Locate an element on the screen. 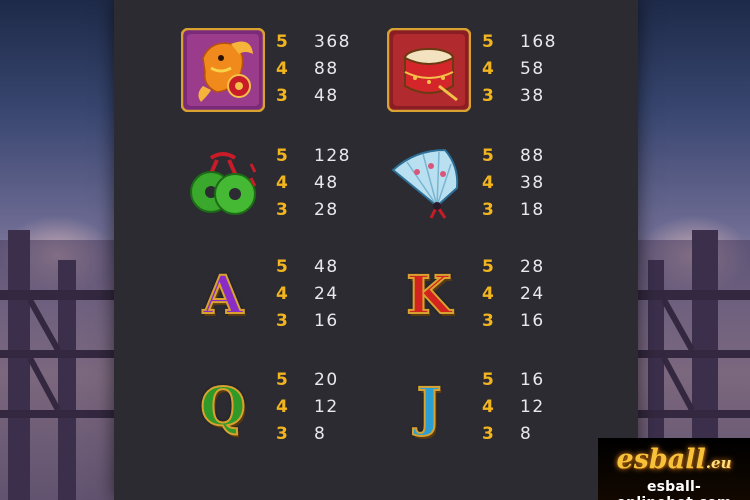 The width and height of the screenshot is (750, 500). paytable-entry: Q 5 20 4 12 3 8 is located at coordinates (288, 408).